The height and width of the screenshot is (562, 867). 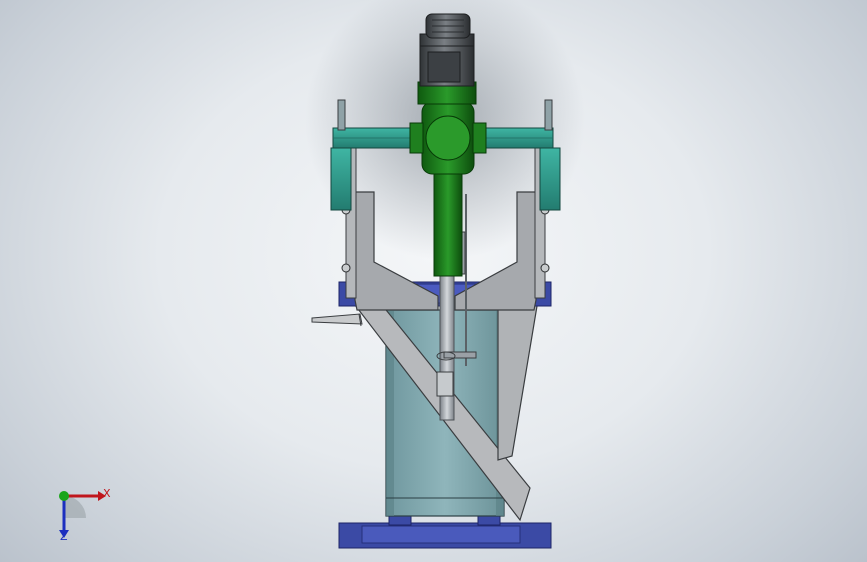 I want to click on x-axis-label: X, so click(x=107, y=493).